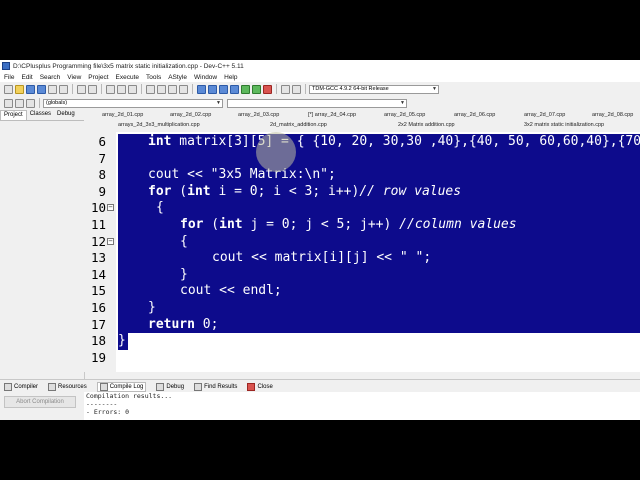  I want to click on file-tab-active: 3x2 matrix static initialization.cpp, so click(564, 125).